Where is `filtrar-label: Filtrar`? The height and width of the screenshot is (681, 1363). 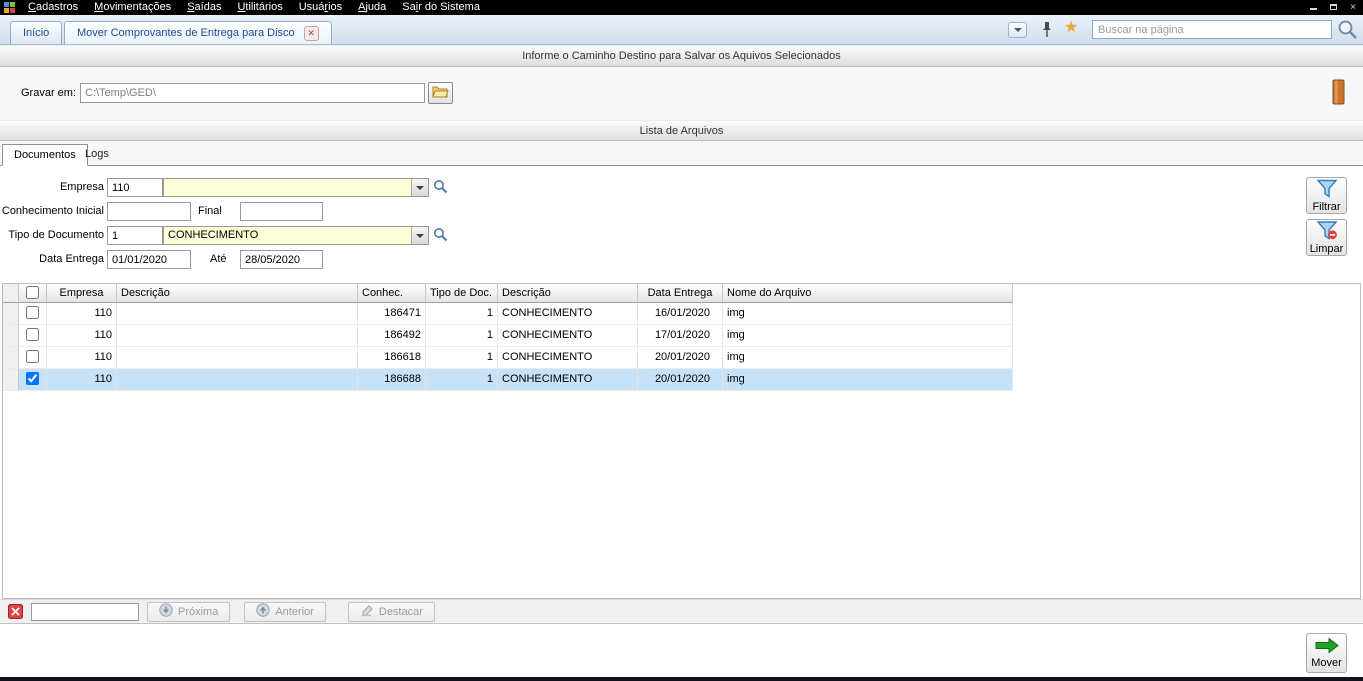 filtrar-label: Filtrar is located at coordinates (1326, 206).